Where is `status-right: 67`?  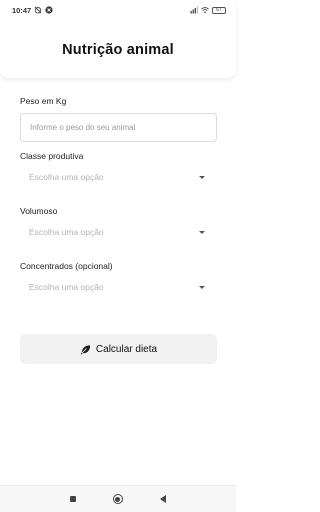 status-right: 67 is located at coordinates (208, 10).